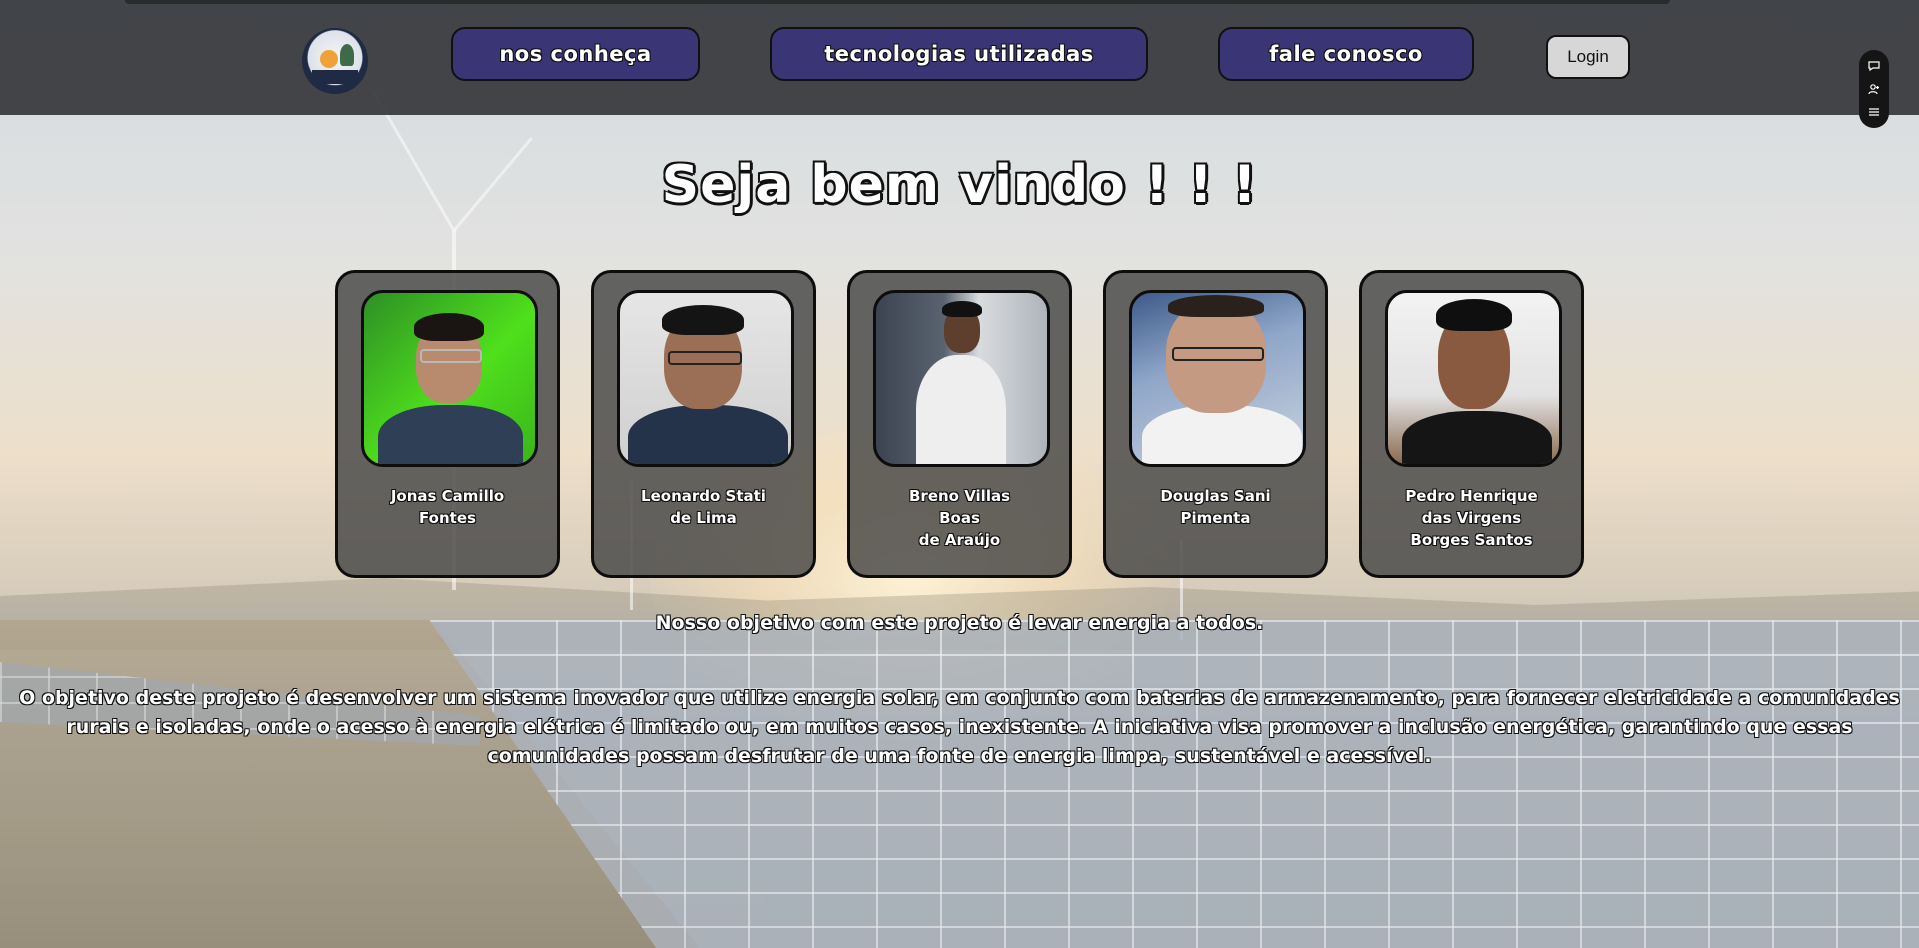  Describe the element at coordinates (1874, 66) in the screenshot. I see `chat-bubble-icon` at that location.